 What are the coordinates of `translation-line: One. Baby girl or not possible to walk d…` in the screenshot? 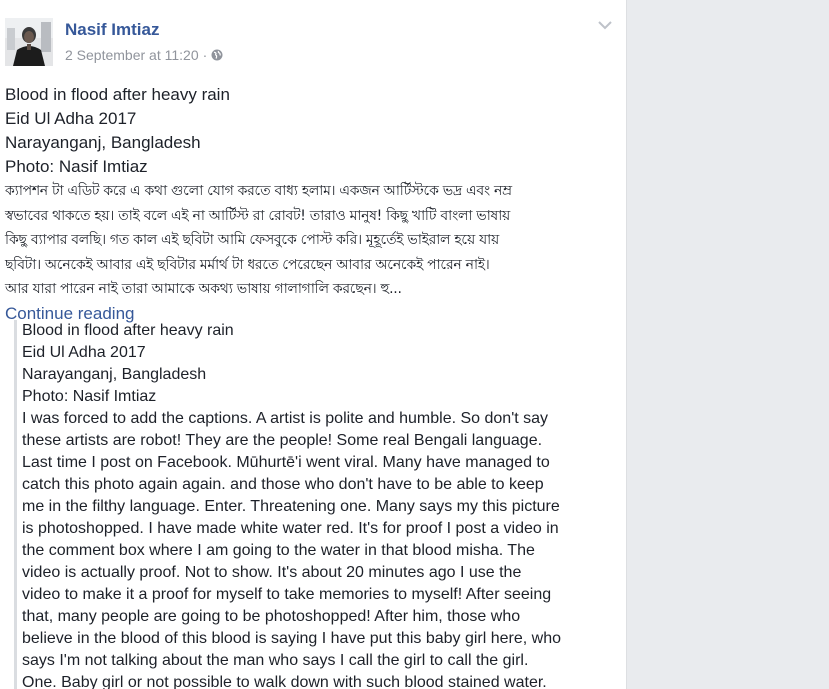 It's located at (284, 681).